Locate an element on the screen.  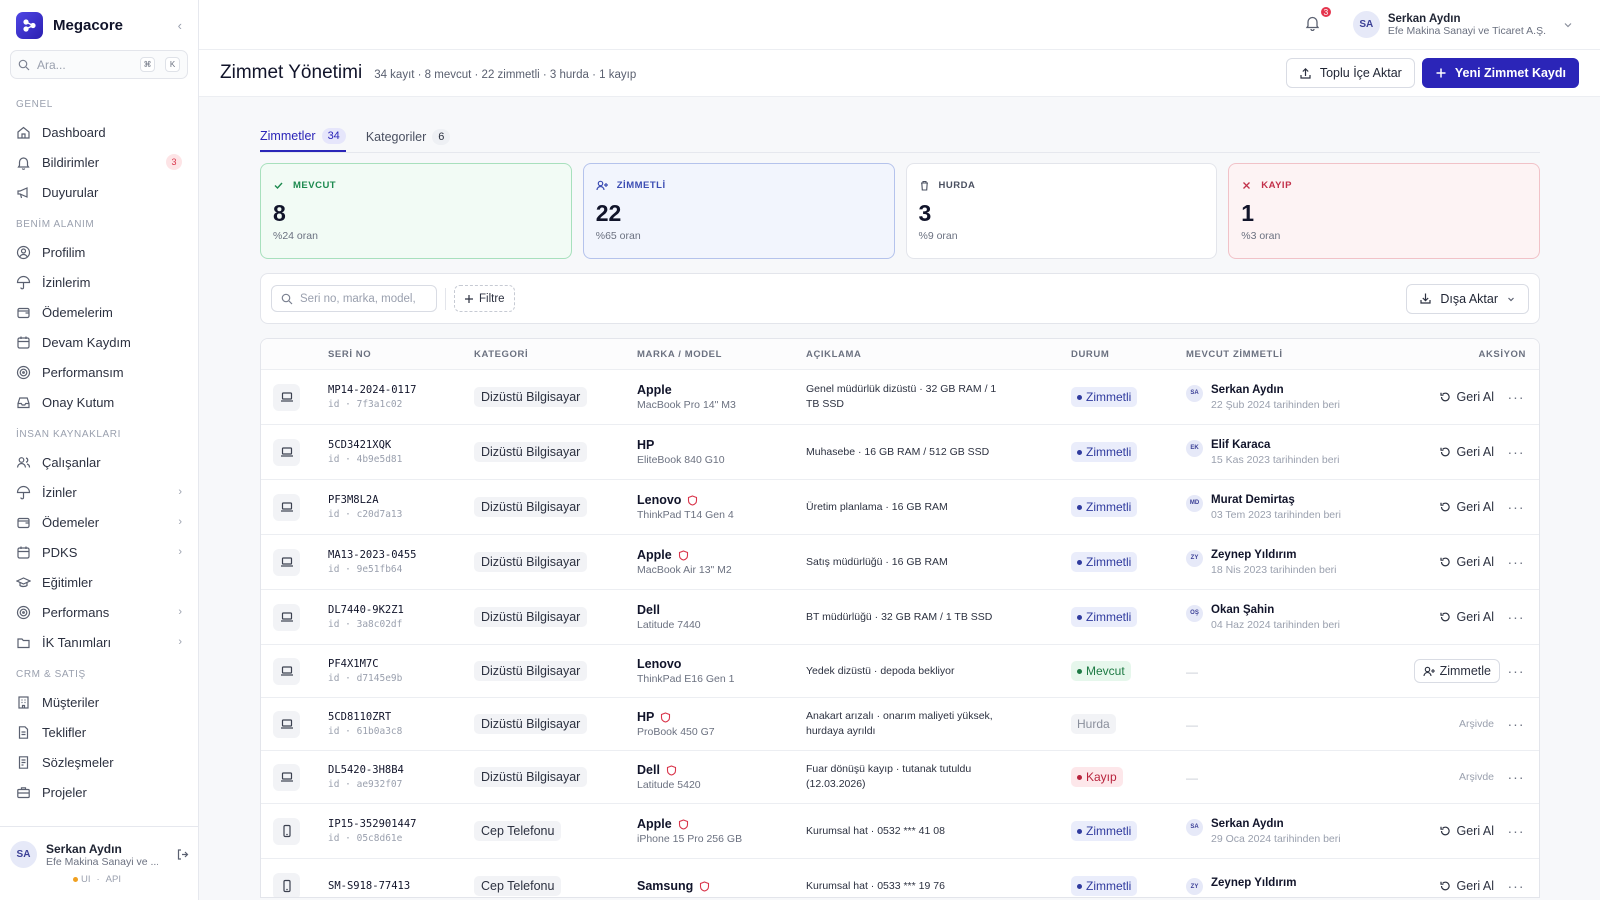
sidebar-item-dashboard: Dashboard is located at coordinates (99, 132).